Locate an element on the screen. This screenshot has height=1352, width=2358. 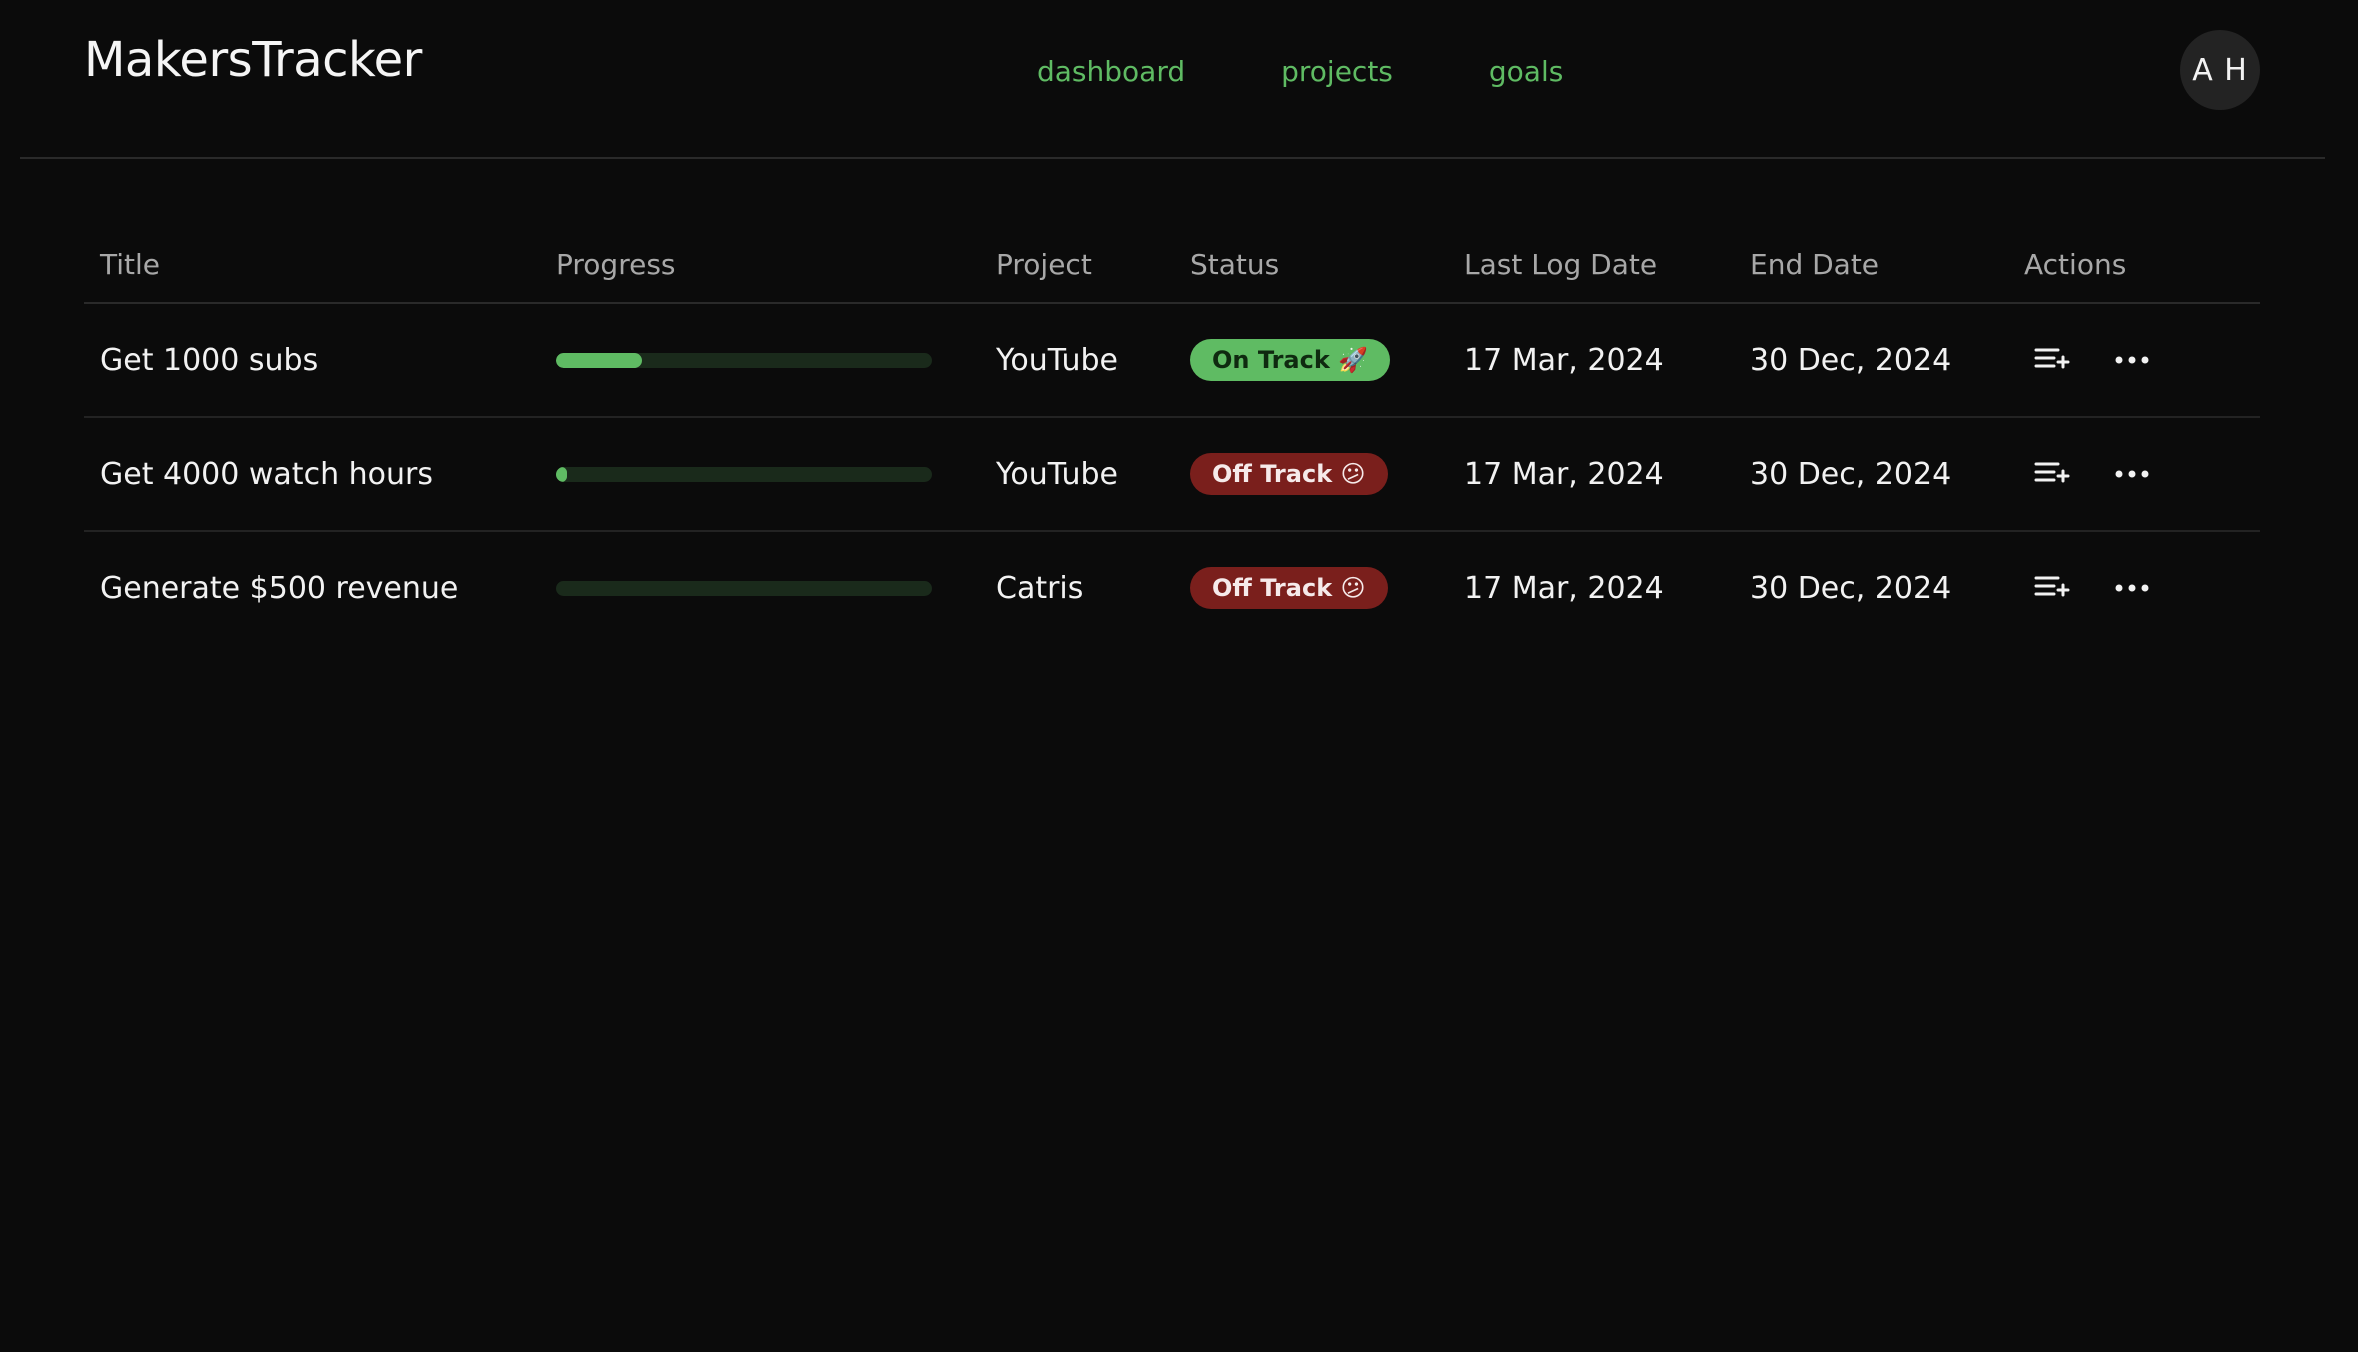
header-divider is located at coordinates (1172, 158).